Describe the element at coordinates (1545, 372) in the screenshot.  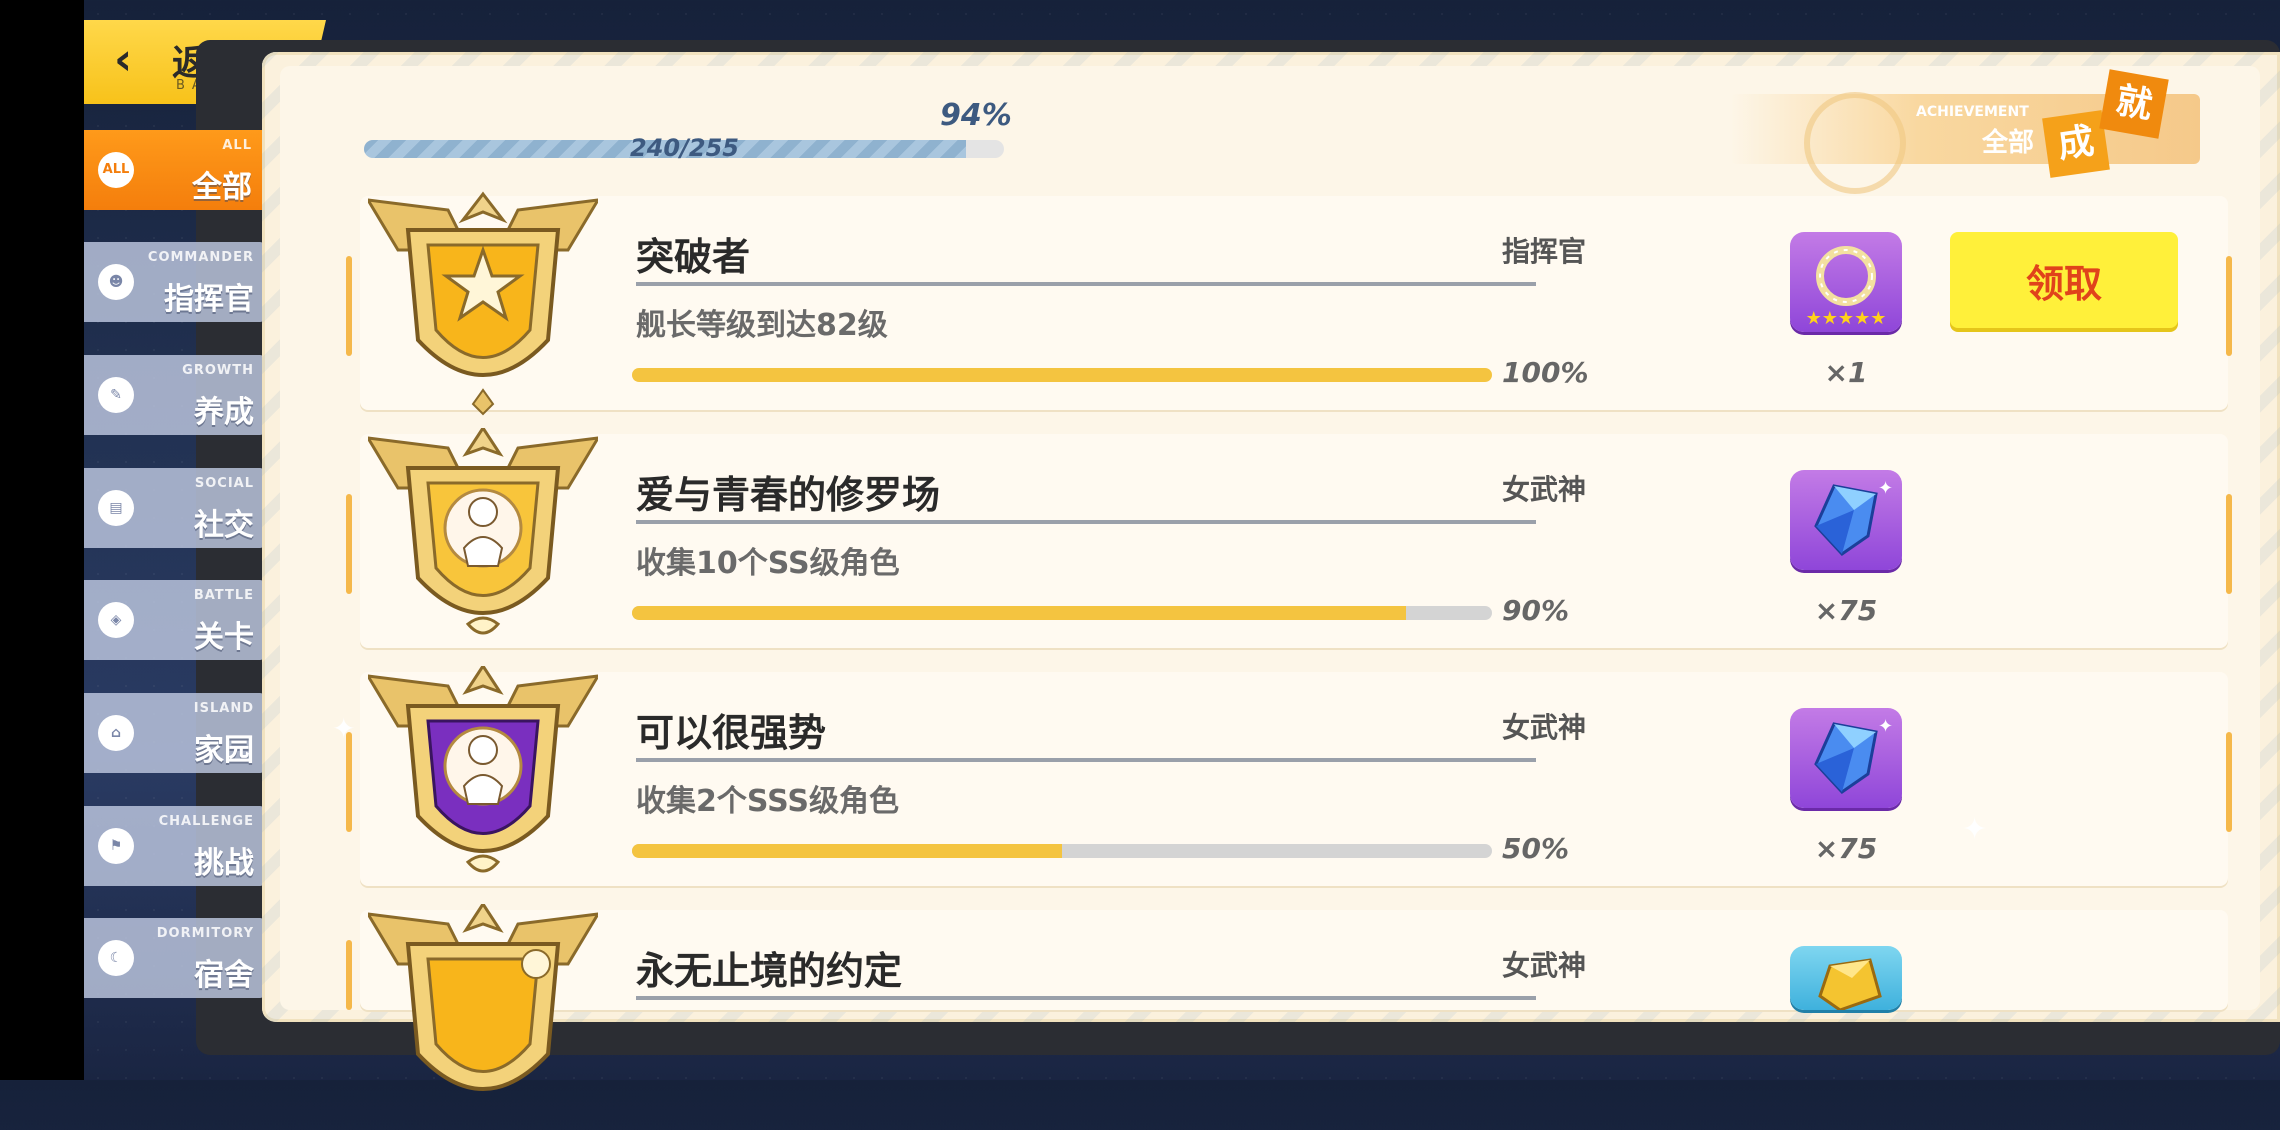
I see `achievement-percent: 100%` at that location.